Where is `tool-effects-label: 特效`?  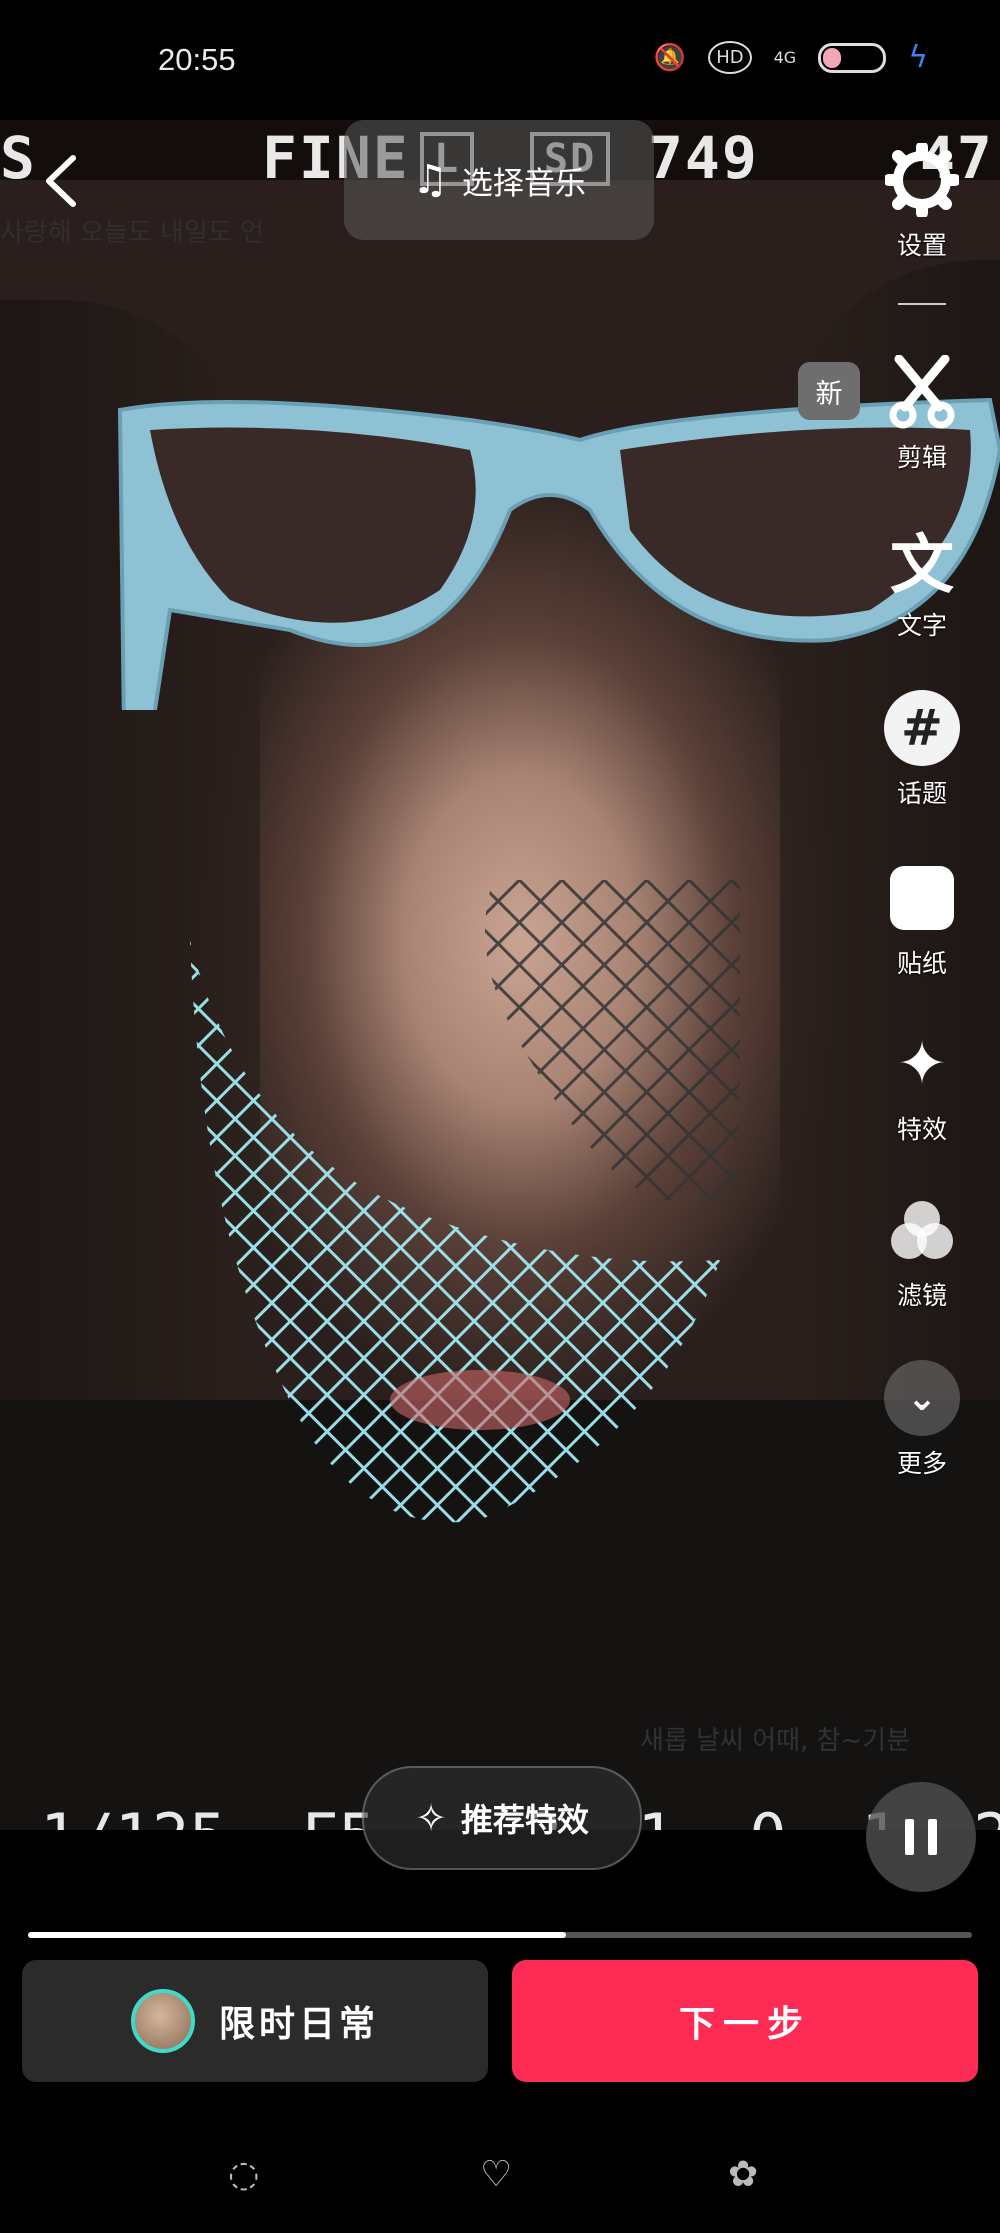 tool-effects-label: 特效 is located at coordinates (921, 1129).